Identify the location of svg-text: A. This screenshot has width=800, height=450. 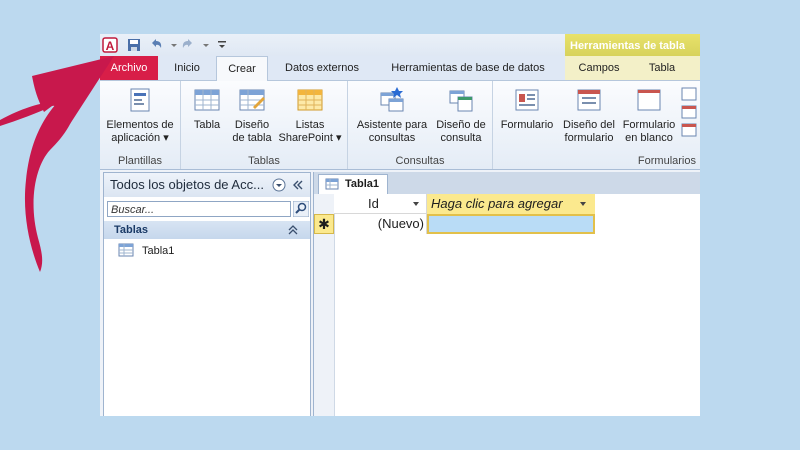
(110, 46).